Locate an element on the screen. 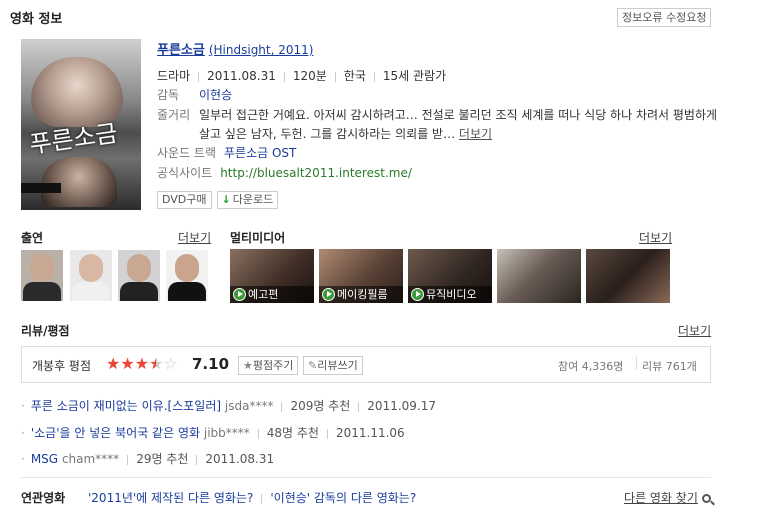 This screenshot has width=768, height=514. movie-title: 푸른소금 (Hindsight, 2011) is located at coordinates (235, 48).